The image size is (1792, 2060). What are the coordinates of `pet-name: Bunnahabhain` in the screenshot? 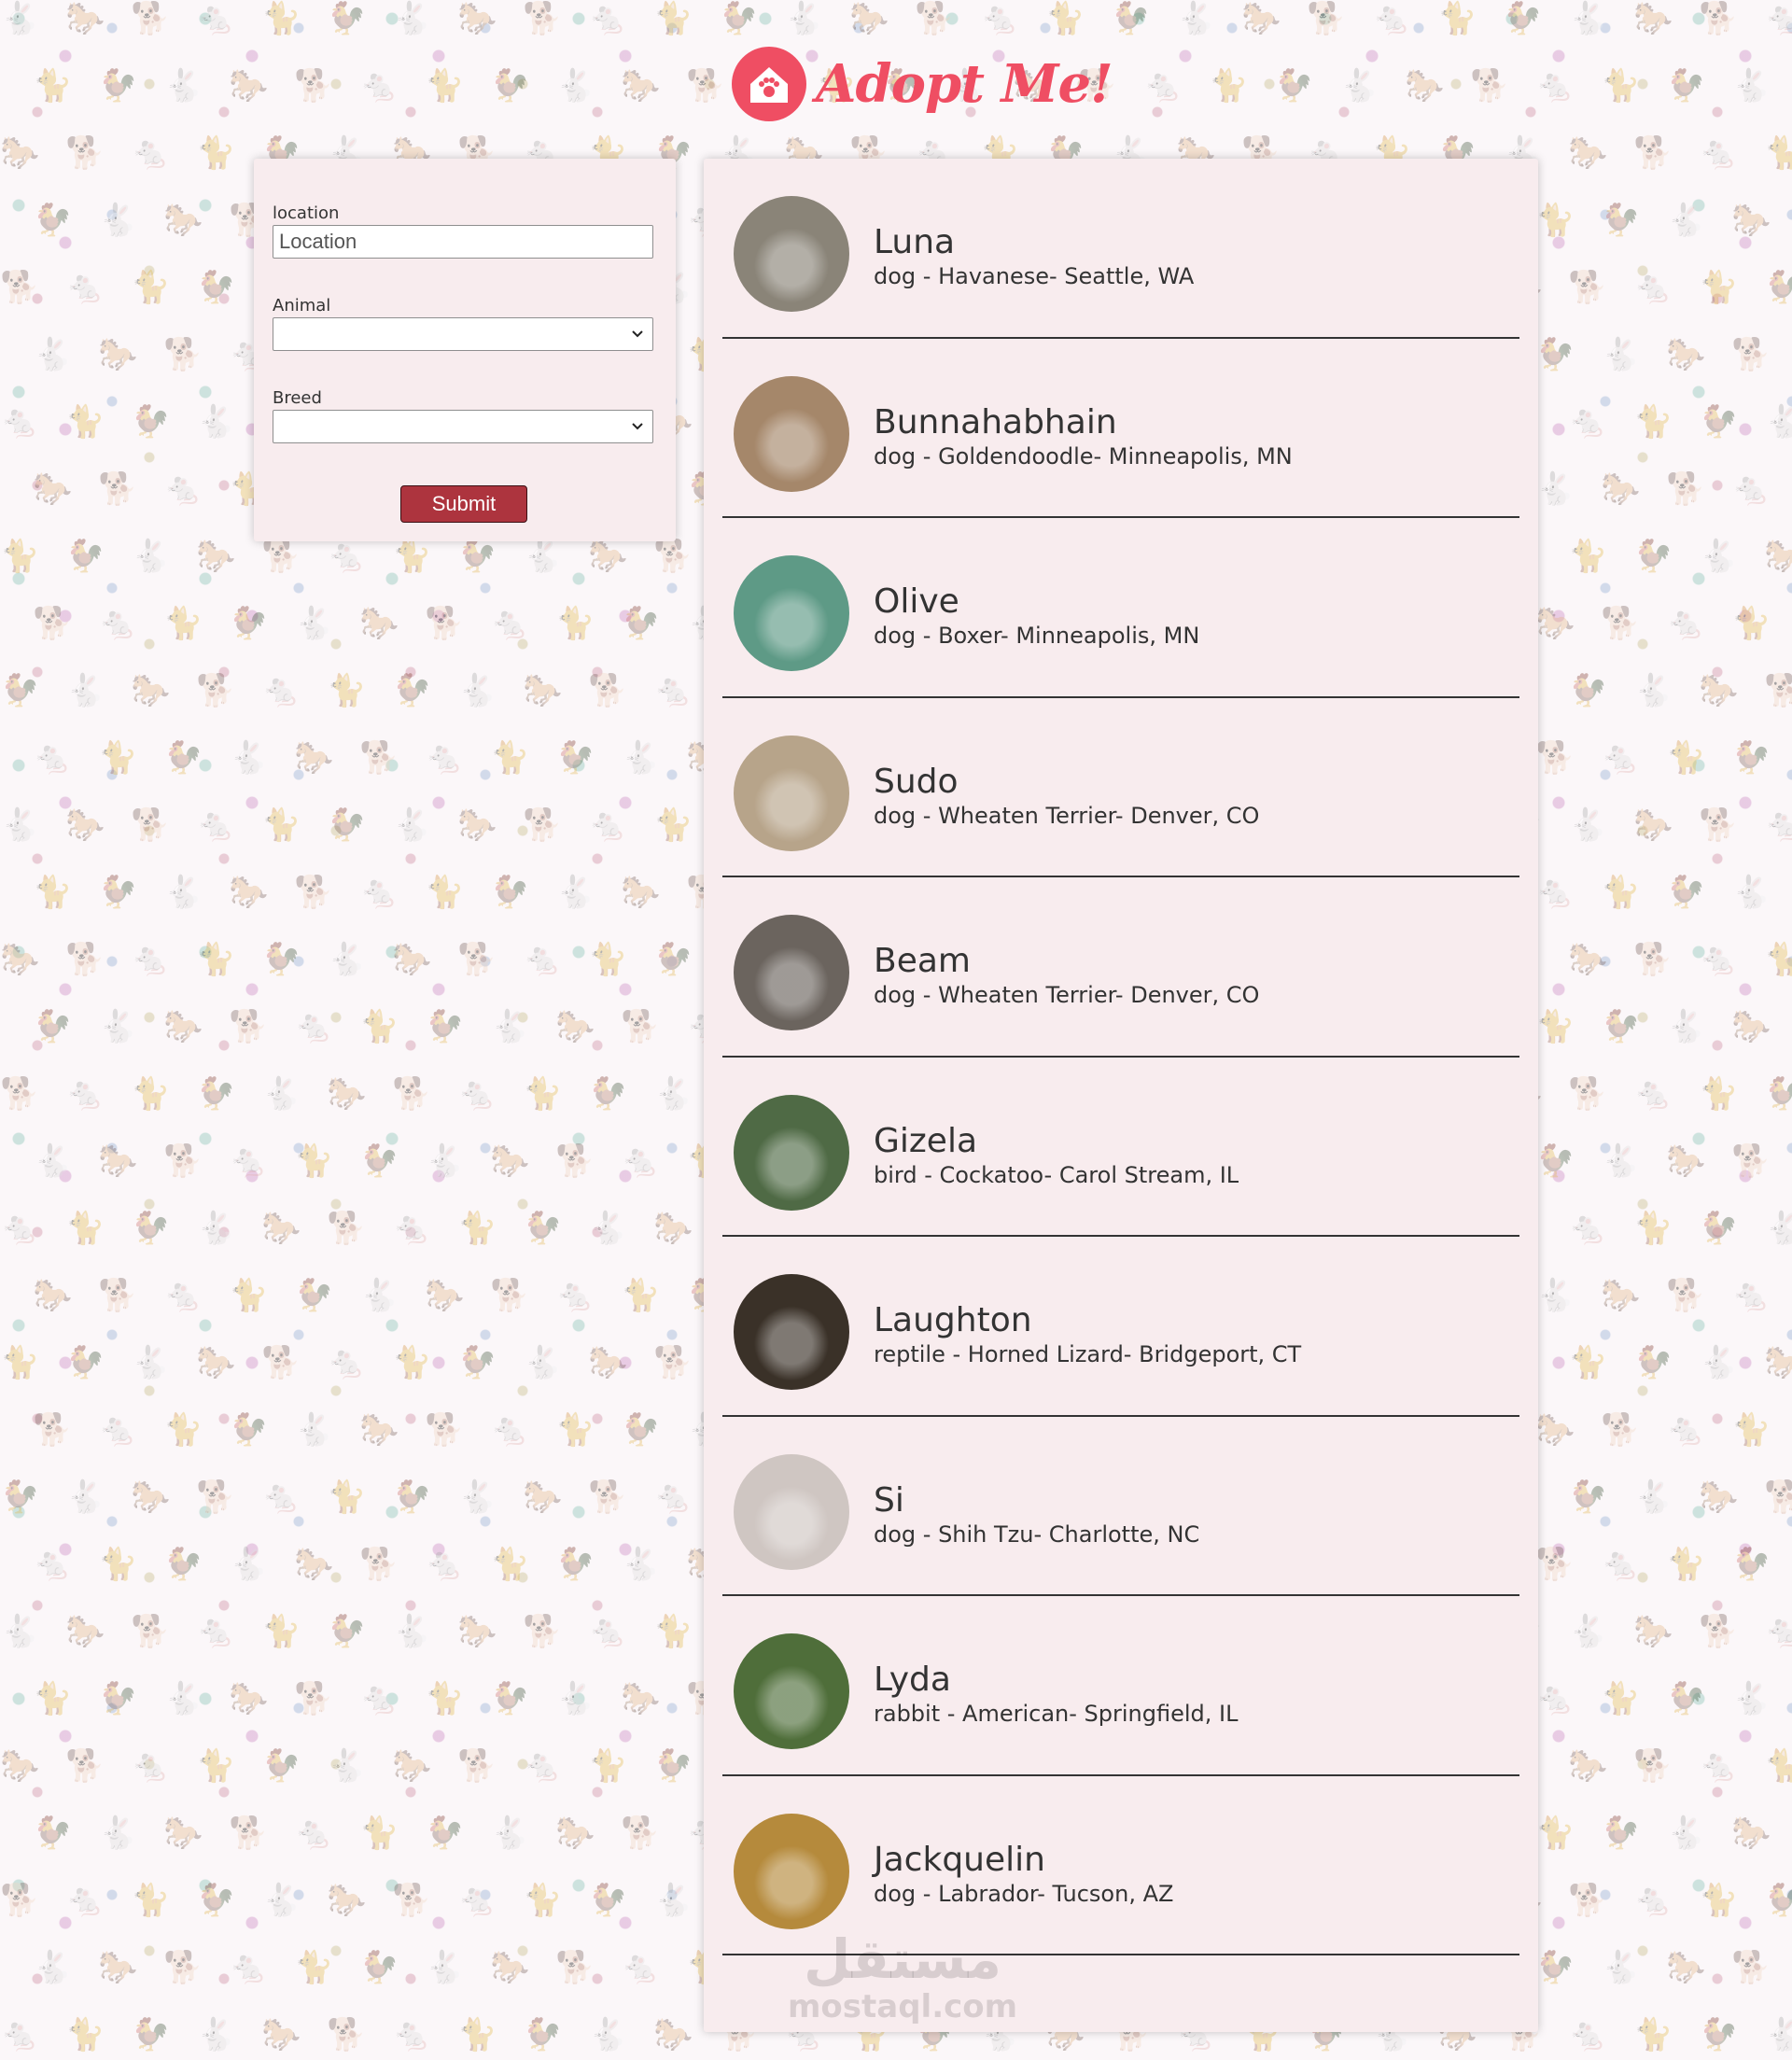 It's located at (995, 421).